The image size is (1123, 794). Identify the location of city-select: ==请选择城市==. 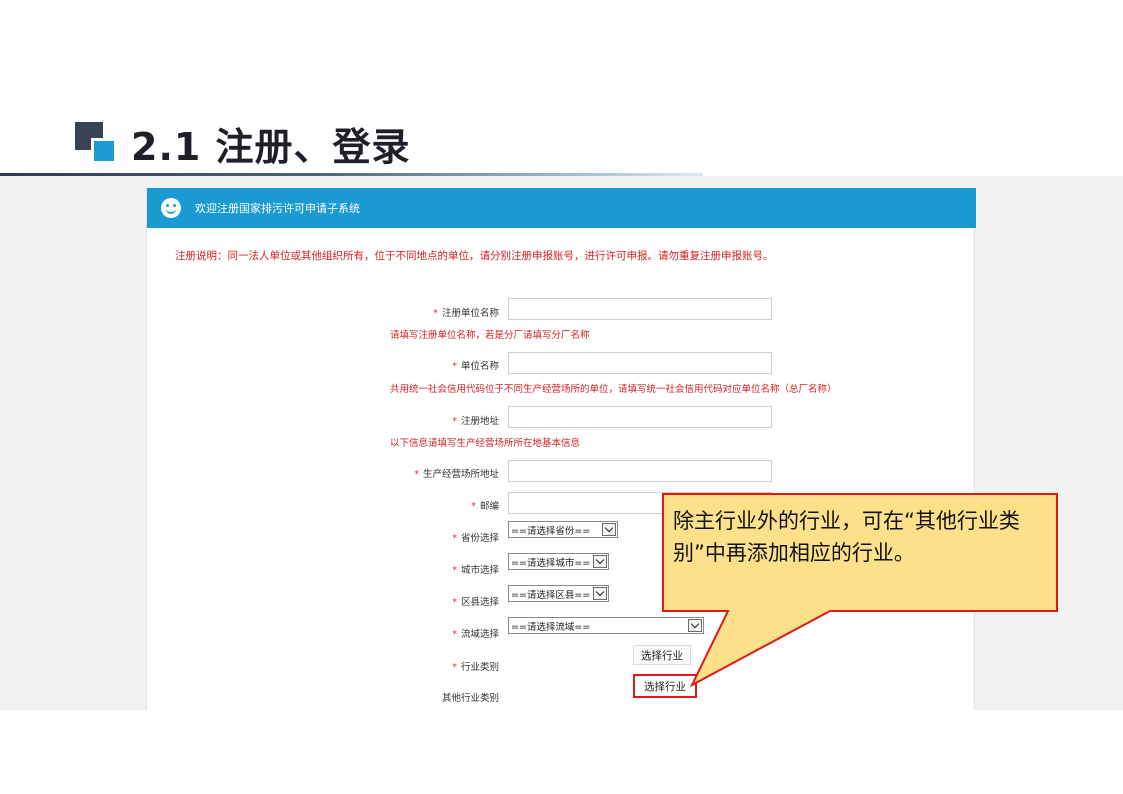
(558, 561).